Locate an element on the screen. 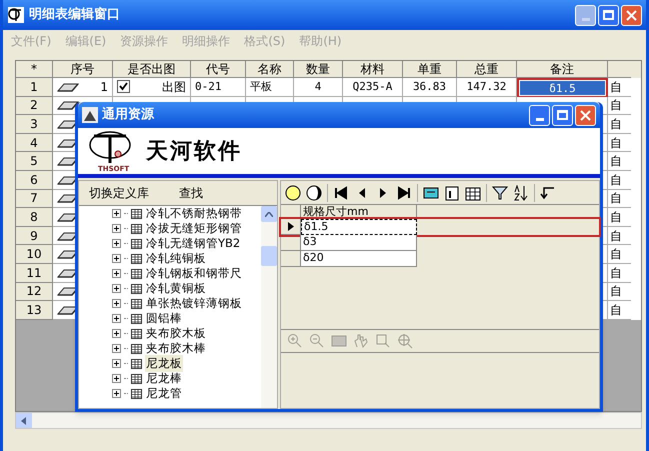 The height and width of the screenshot is (451, 649). row-header: 3 is located at coordinates (34, 124).